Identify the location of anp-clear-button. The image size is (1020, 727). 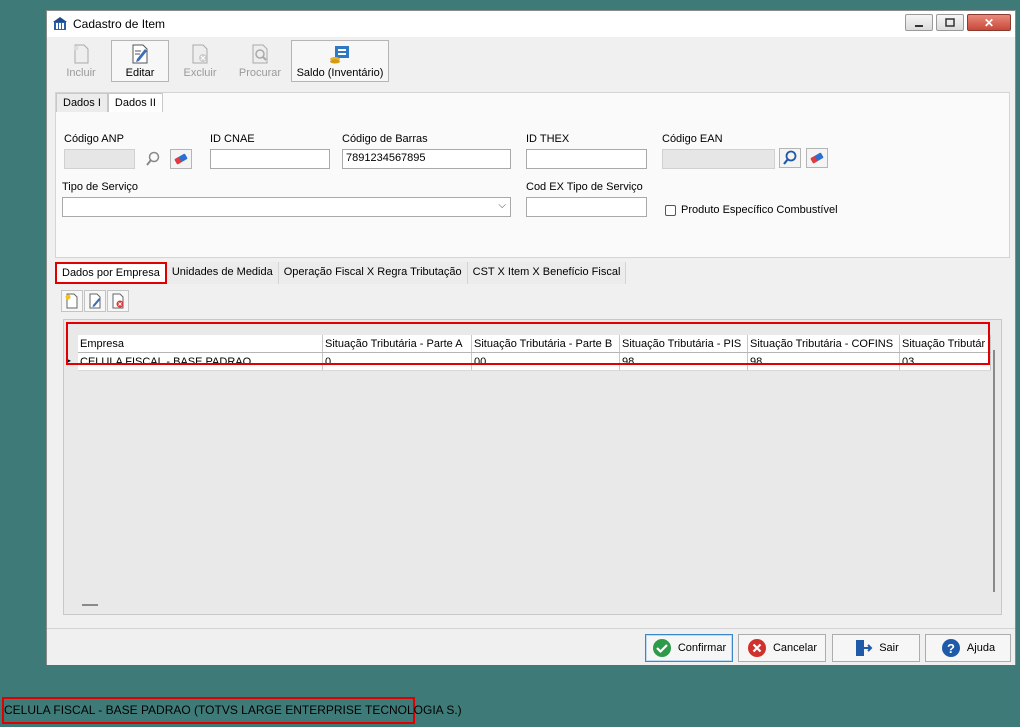
(181, 159).